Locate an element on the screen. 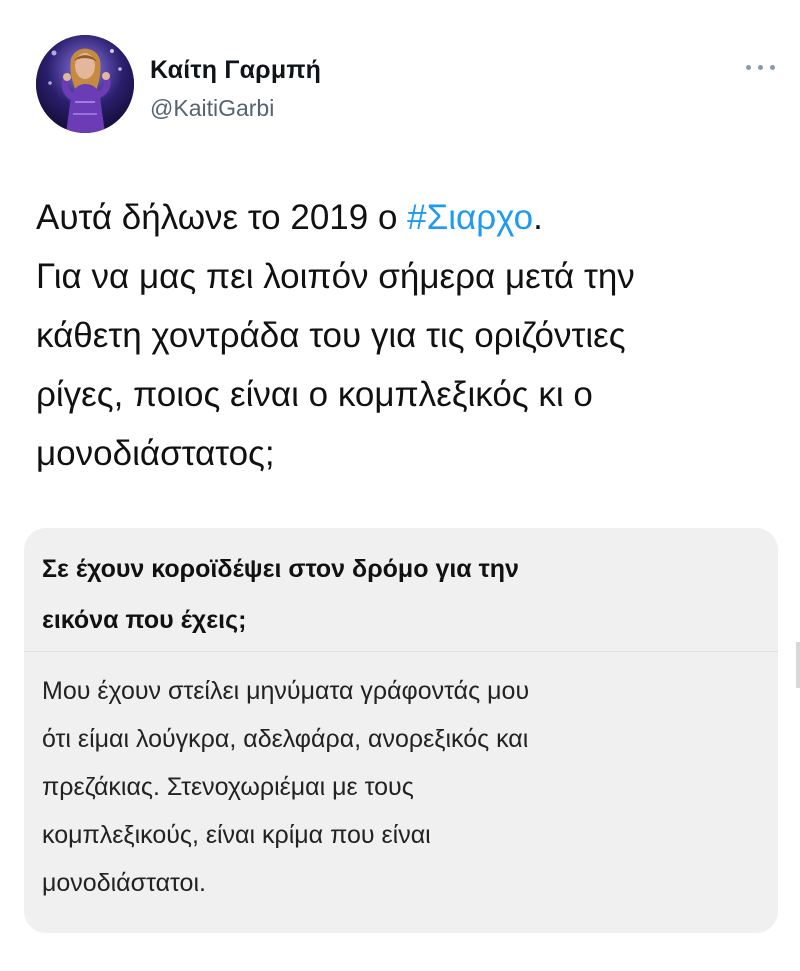 The image size is (800, 971). tweet-line: μονοδιάστατος; is located at coordinates (155, 453).